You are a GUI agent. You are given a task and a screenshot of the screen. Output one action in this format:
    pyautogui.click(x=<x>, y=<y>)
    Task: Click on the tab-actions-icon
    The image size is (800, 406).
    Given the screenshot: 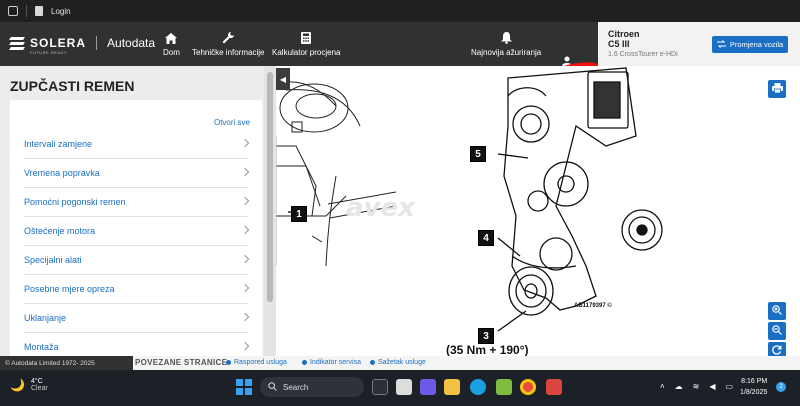 What is the action you would take?
    pyautogui.click(x=13, y=11)
    